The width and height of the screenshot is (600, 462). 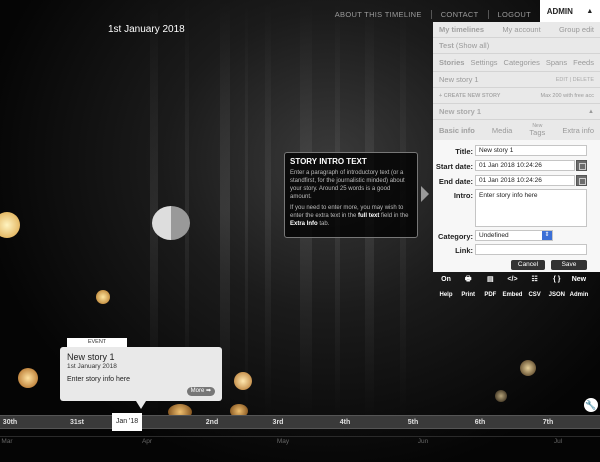 What do you see at coordinates (328, 161) in the screenshot?
I see `popup-heading: STORY INTRO TEXT` at bounding box center [328, 161].